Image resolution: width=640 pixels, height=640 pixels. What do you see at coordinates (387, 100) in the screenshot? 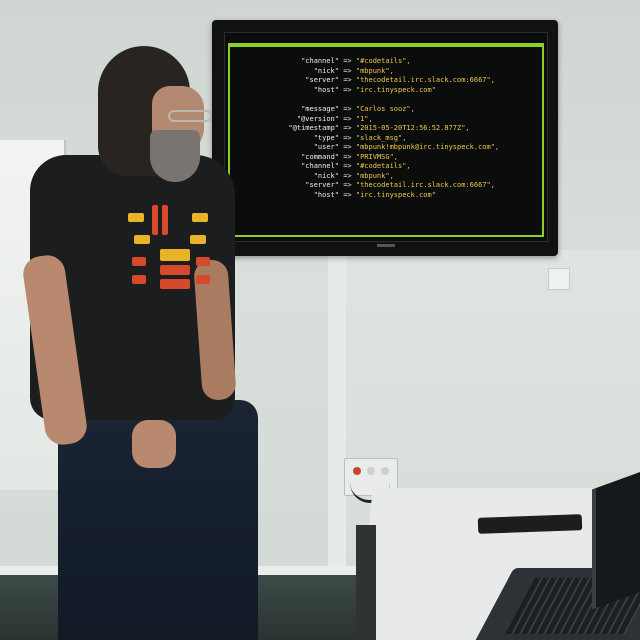
I see `terminal-gap` at bounding box center [387, 100].